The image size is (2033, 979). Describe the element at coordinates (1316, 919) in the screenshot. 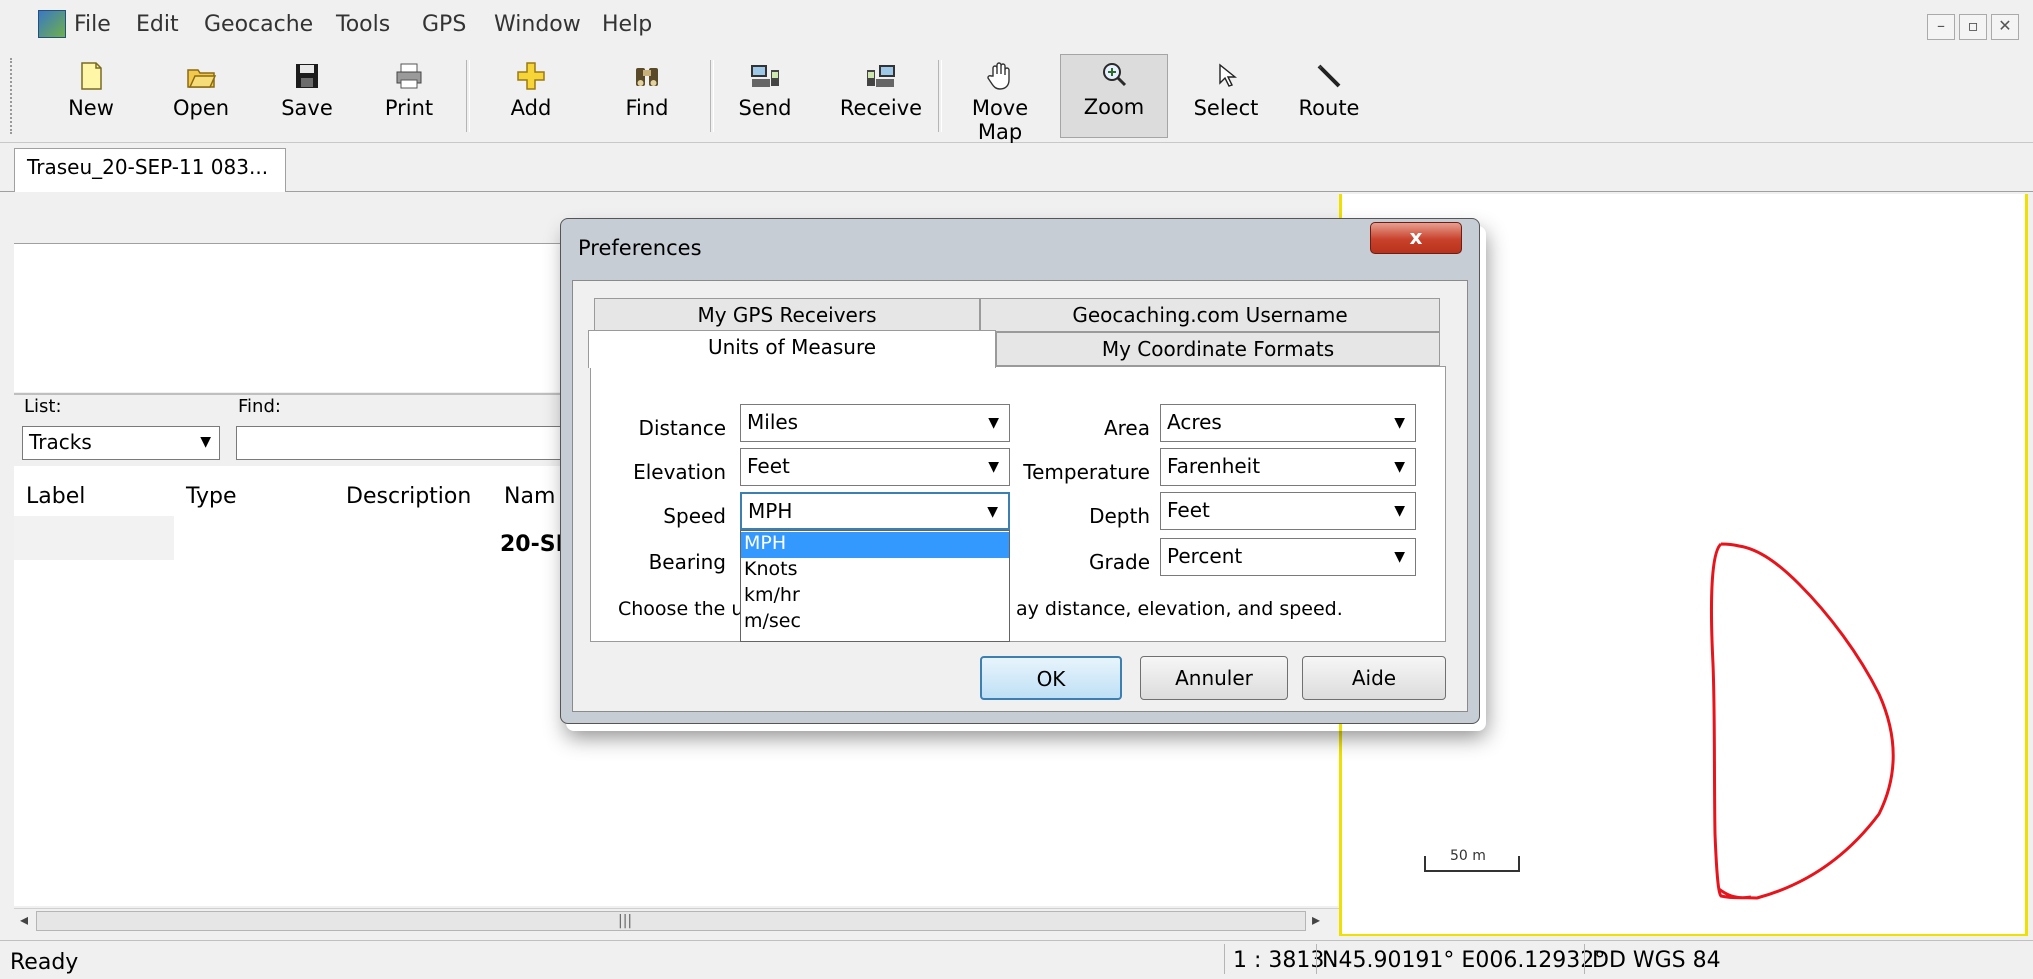

I see `scroll-right-icon: ▸` at that location.